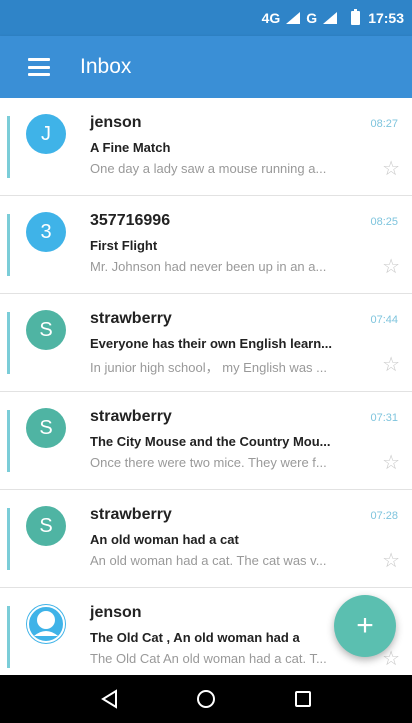 This screenshot has height=723, width=412. Describe the element at coordinates (206, 67) in the screenshot. I see `app-bar: Inbox` at that location.